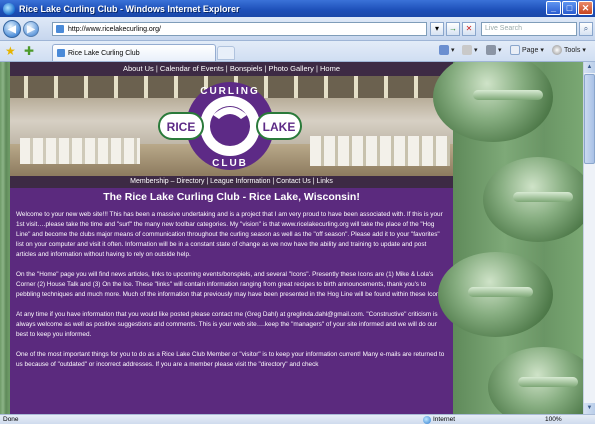 The height and width of the screenshot is (424, 595). Describe the element at coordinates (9, 8) in the screenshot. I see `internet-explorer-icon` at that location.